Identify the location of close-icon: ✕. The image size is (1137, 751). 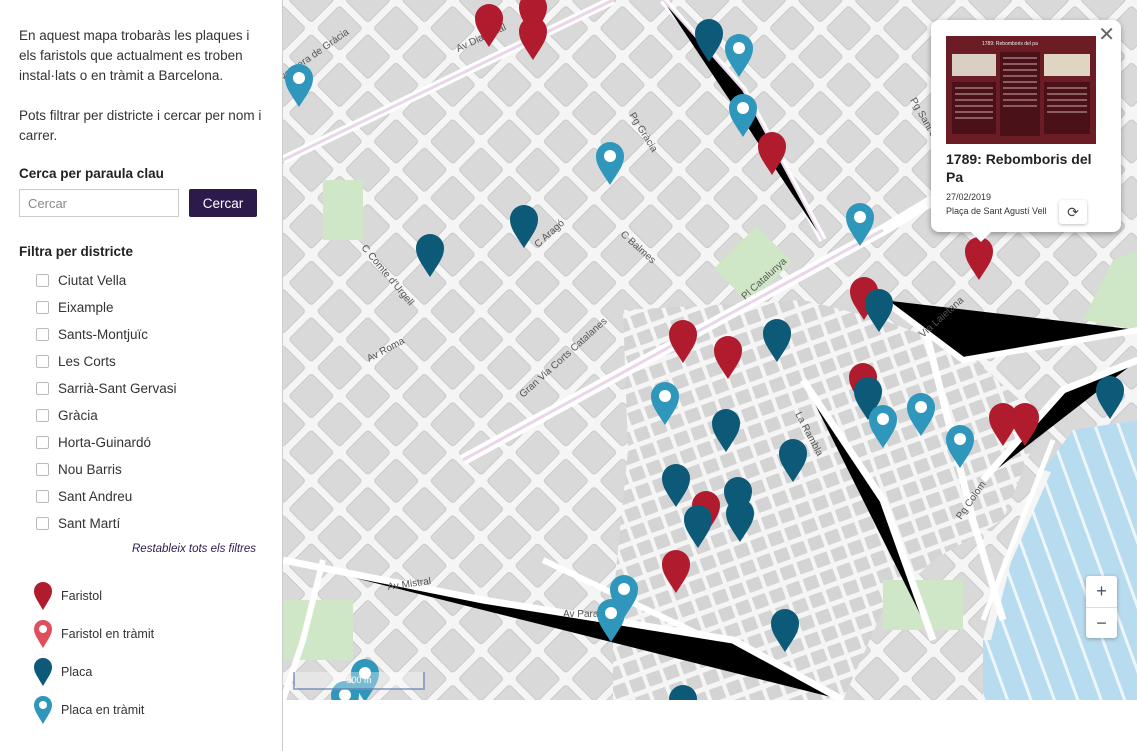
(1106, 34).